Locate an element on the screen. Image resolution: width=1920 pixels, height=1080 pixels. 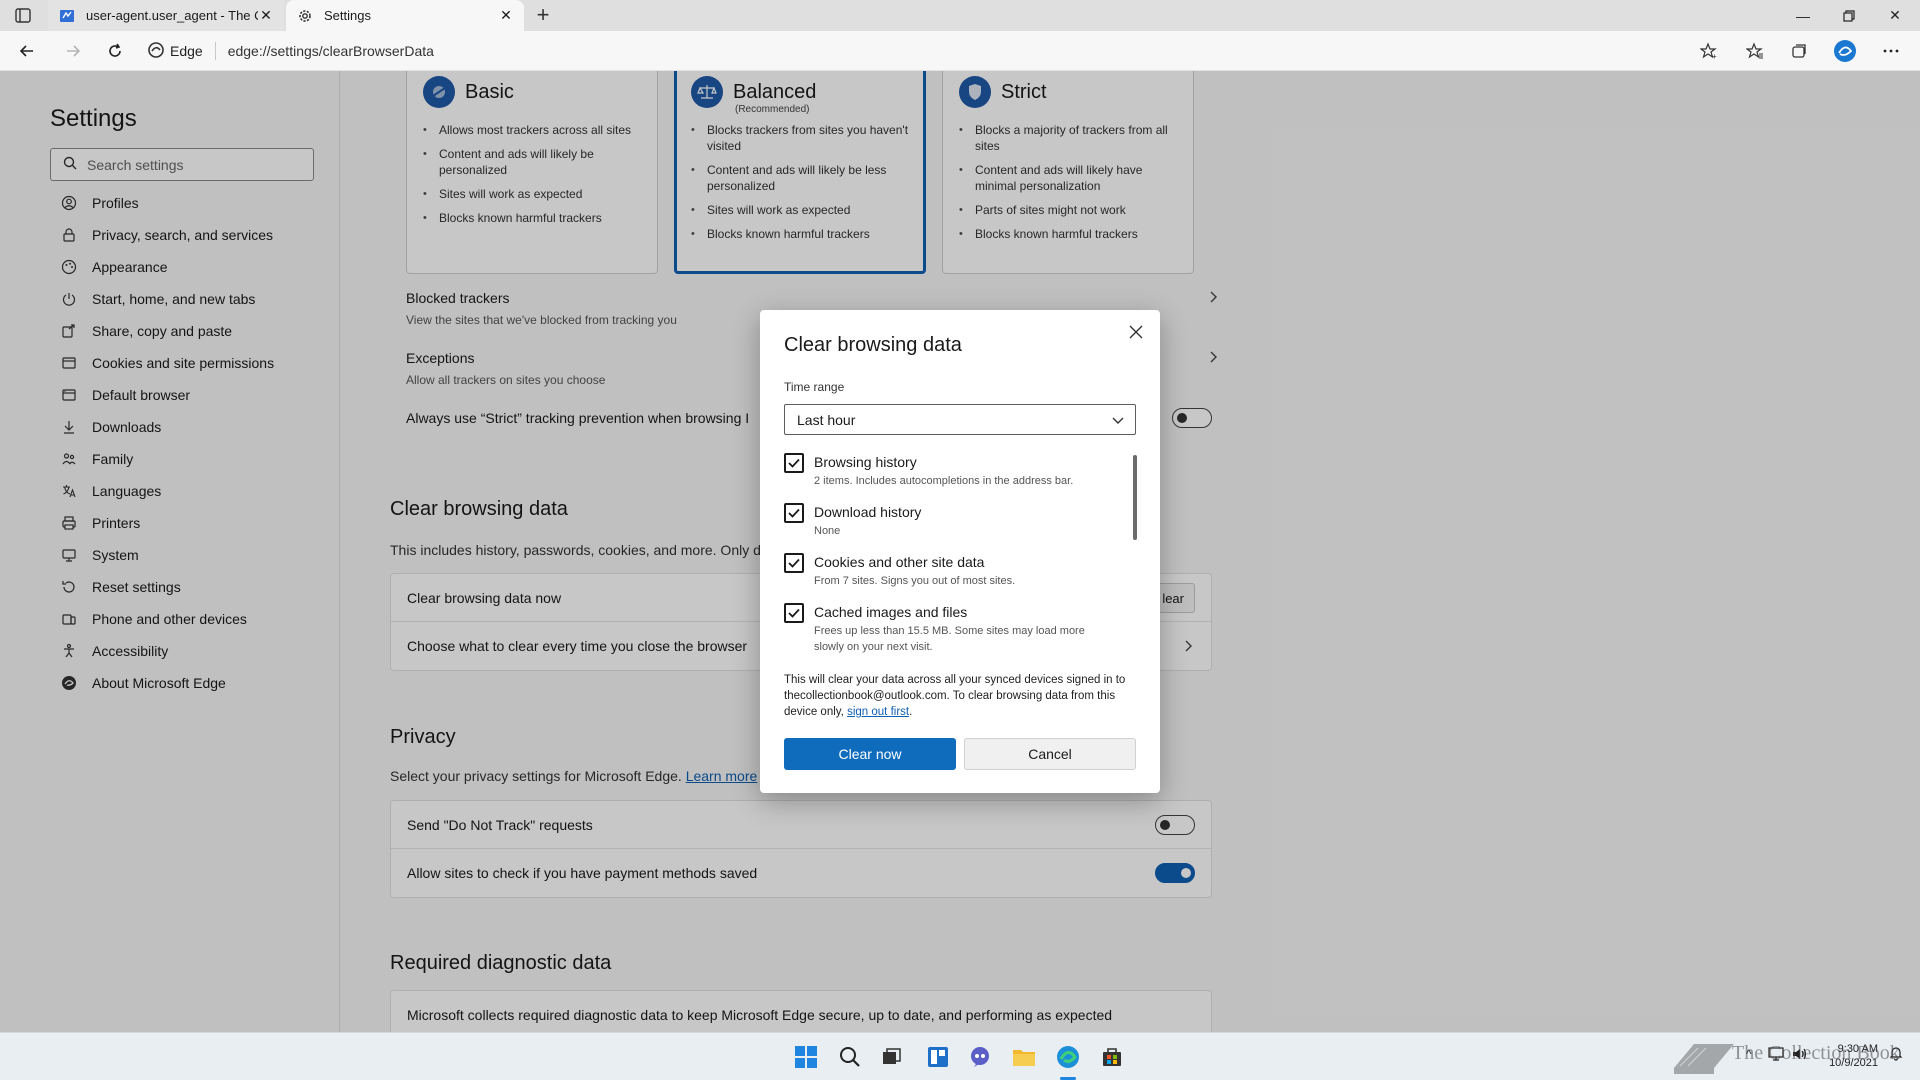
watermark-text: The Collection Book is located at coordinates (1816, 1053).